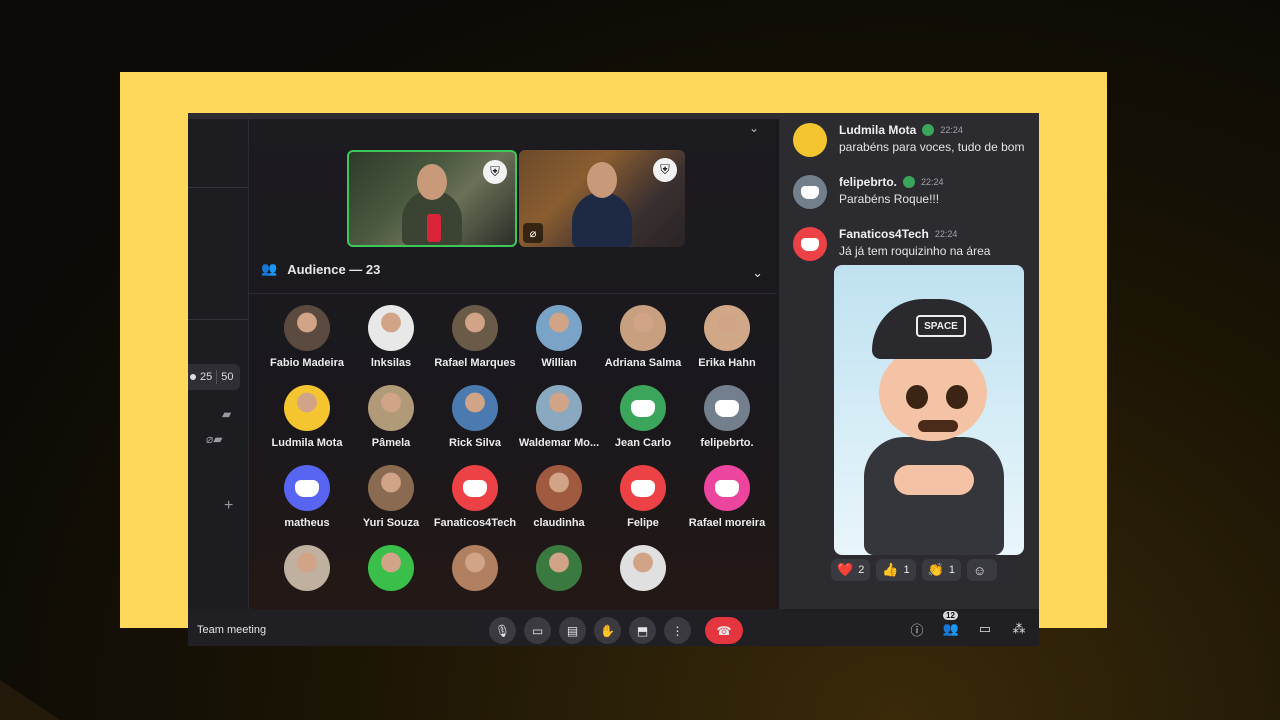  What do you see at coordinates (475, 363) in the screenshot?
I see `member-name: Rafael Marques` at bounding box center [475, 363].